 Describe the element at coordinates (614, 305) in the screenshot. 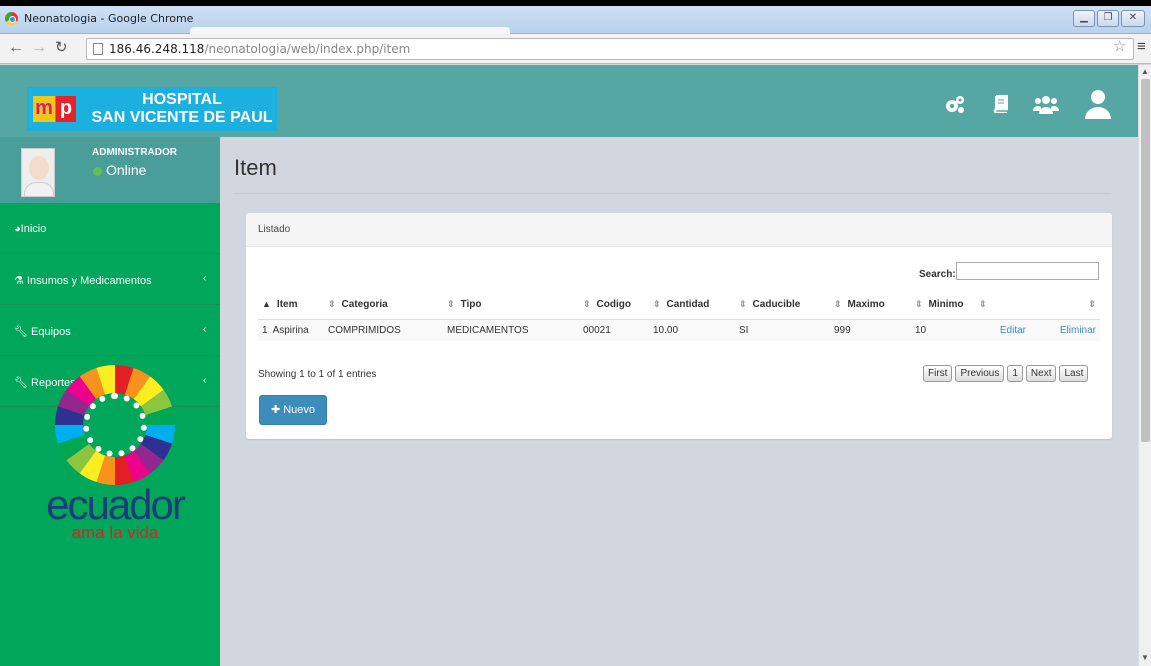

I see `col-codigo: ⇕ Codigo` at that location.